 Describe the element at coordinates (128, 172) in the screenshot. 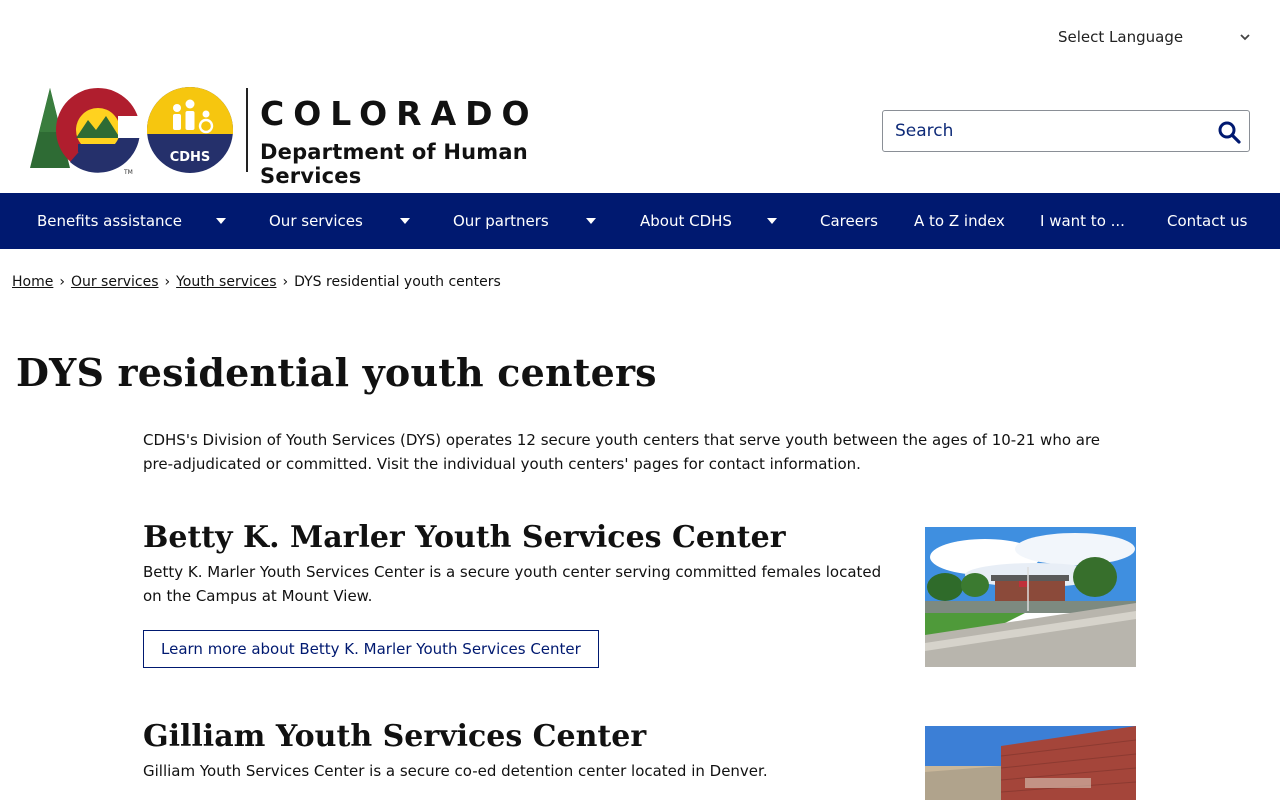

I see `svg-text: TM` at that location.